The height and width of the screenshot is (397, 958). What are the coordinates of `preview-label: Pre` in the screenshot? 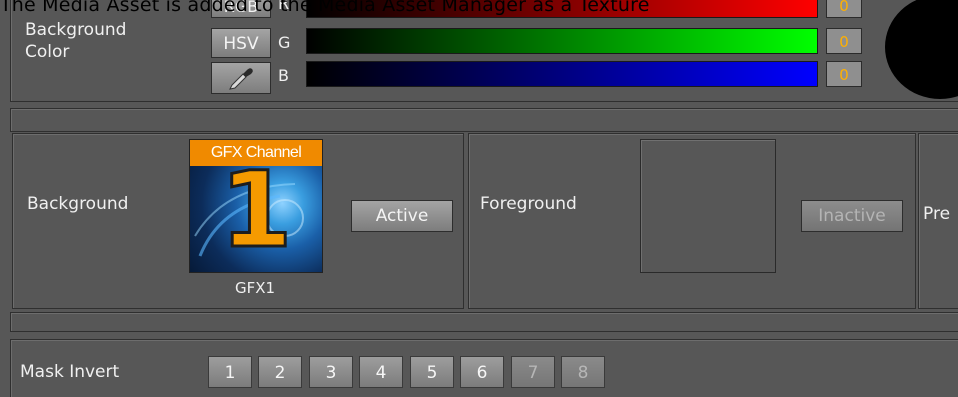 It's located at (937, 214).